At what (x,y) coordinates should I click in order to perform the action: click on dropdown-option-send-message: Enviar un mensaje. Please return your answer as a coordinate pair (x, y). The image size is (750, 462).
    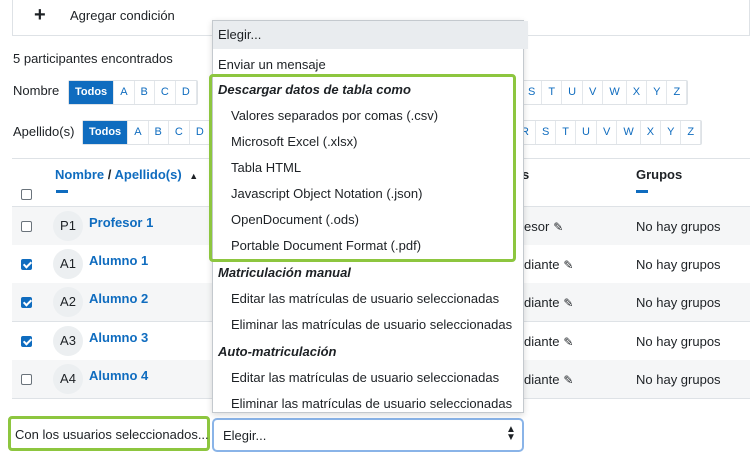
    Looking at the image, I should click on (370, 64).